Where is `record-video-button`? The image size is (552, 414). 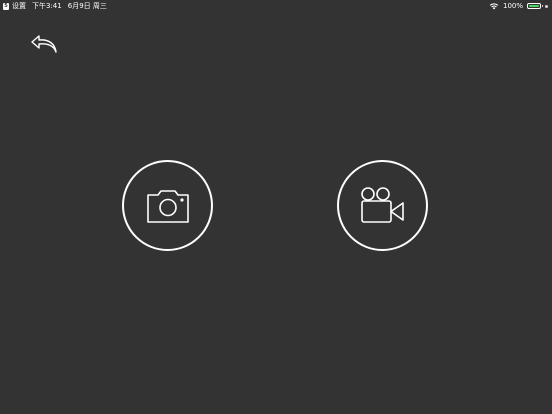 record-video-button is located at coordinates (382, 205).